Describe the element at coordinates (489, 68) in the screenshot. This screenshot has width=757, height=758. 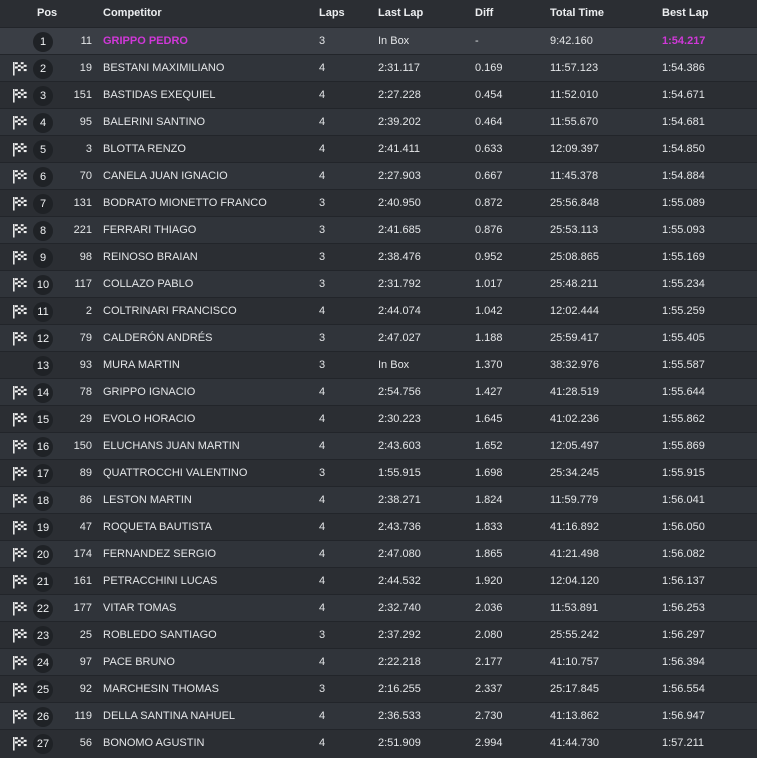
I see `diff-time: 0.169` at that location.